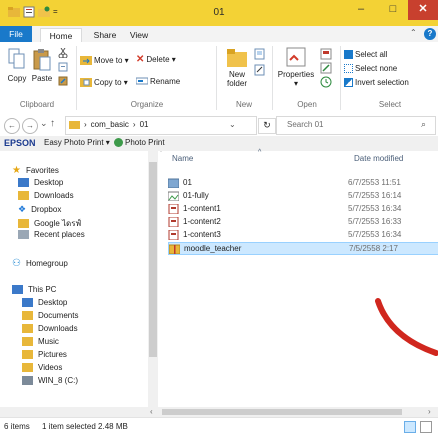 The image size is (438, 437). I want to click on select-all-button: Select all, so click(365, 54).